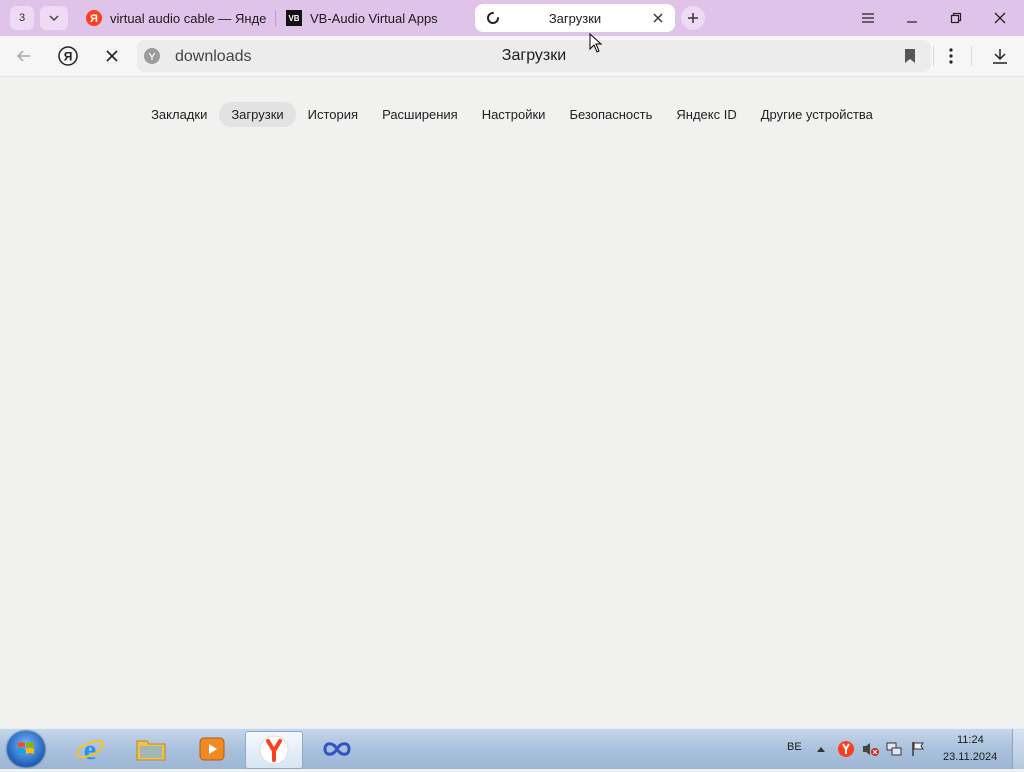 Image resolution: width=1024 pixels, height=772 pixels. I want to click on plus-icon, so click(693, 18).